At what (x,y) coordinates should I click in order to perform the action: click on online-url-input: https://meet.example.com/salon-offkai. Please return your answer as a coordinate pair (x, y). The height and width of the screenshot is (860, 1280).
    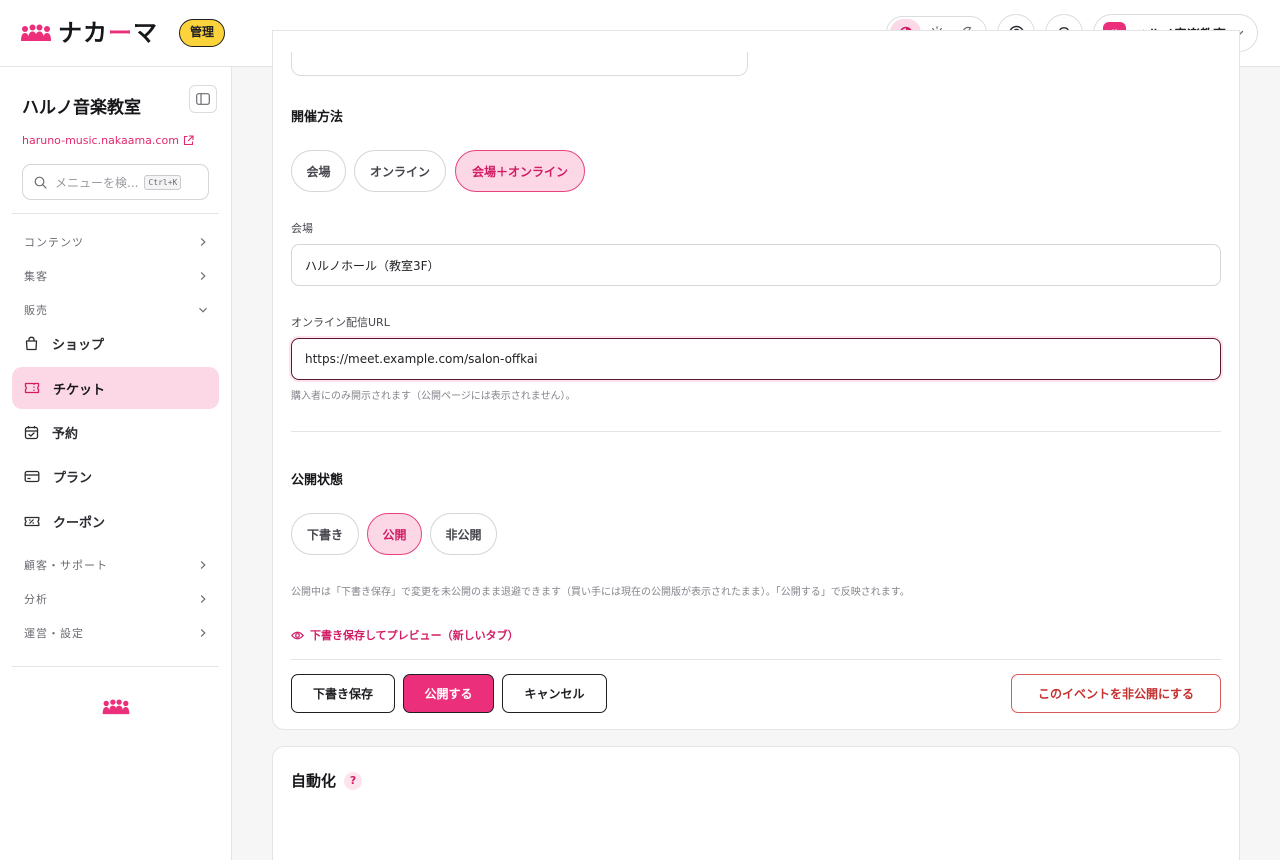
    Looking at the image, I should click on (756, 359).